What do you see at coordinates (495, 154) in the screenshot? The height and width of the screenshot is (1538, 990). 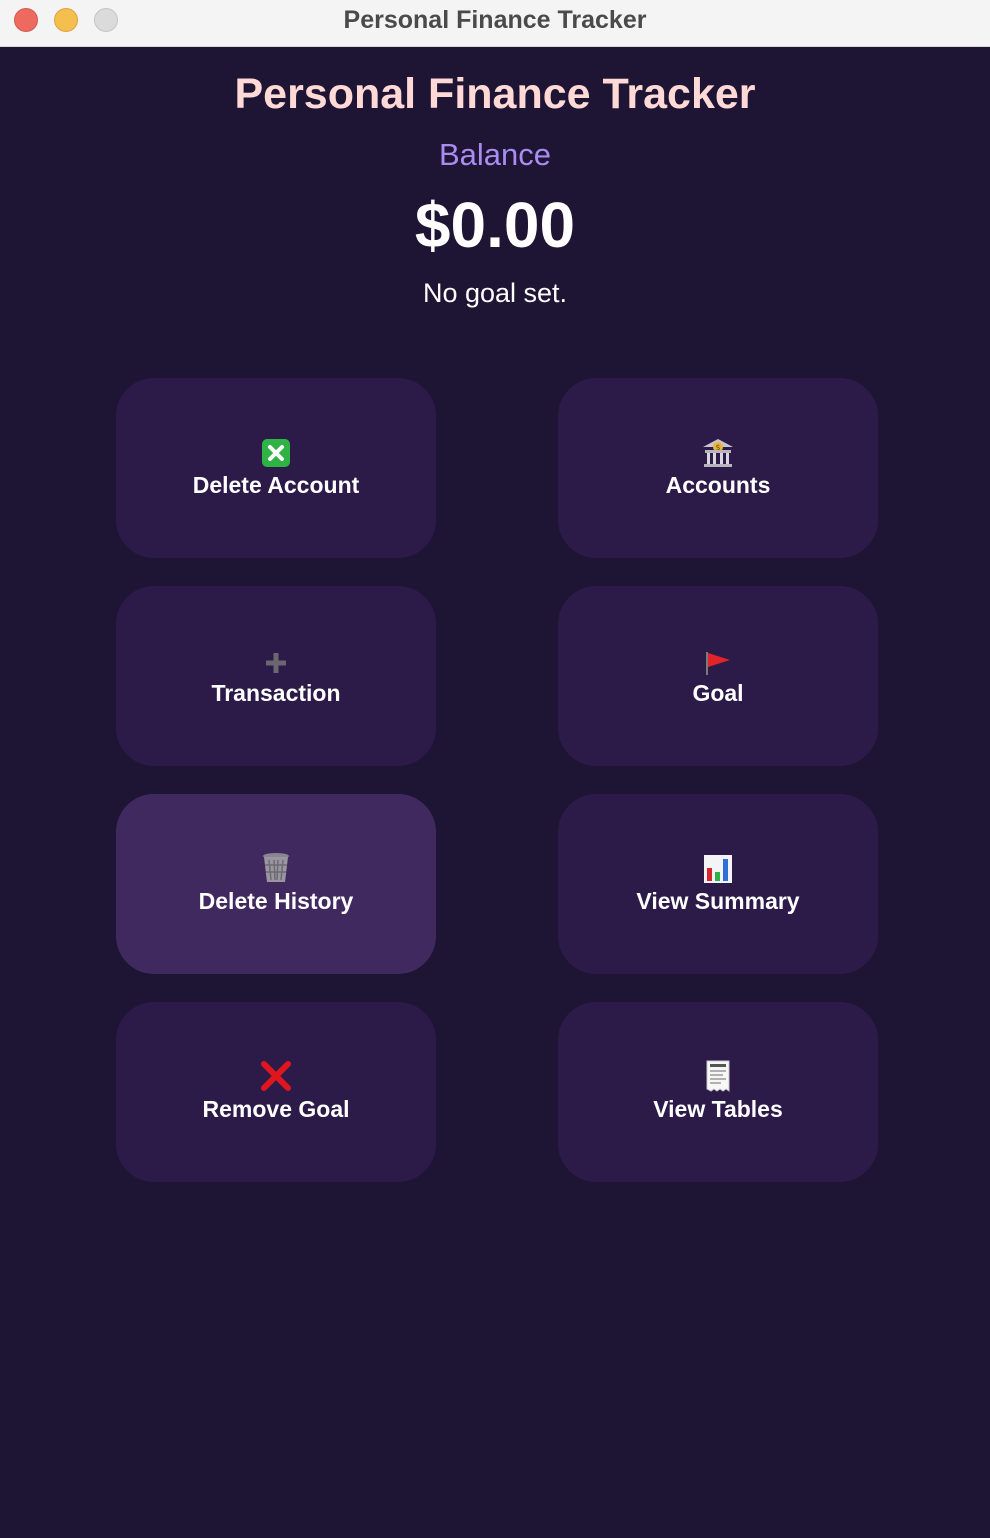 I see `balance-label: Balance` at bounding box center [495, 154].